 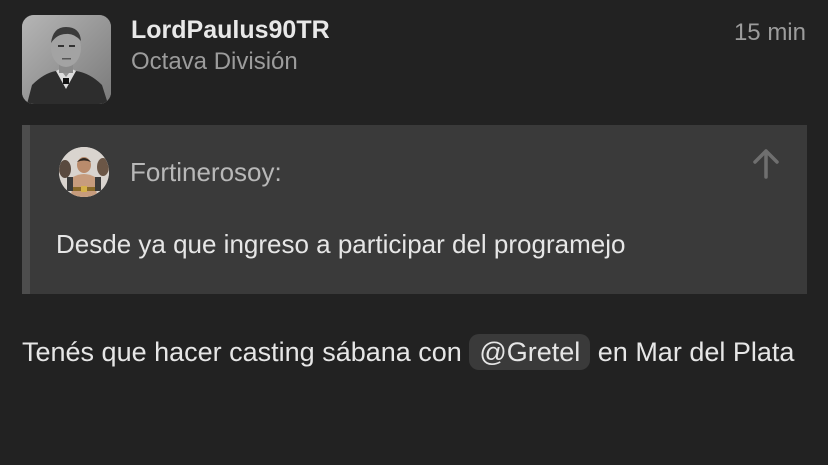 I want to click on author-avatar, so click(x=66, y=59).